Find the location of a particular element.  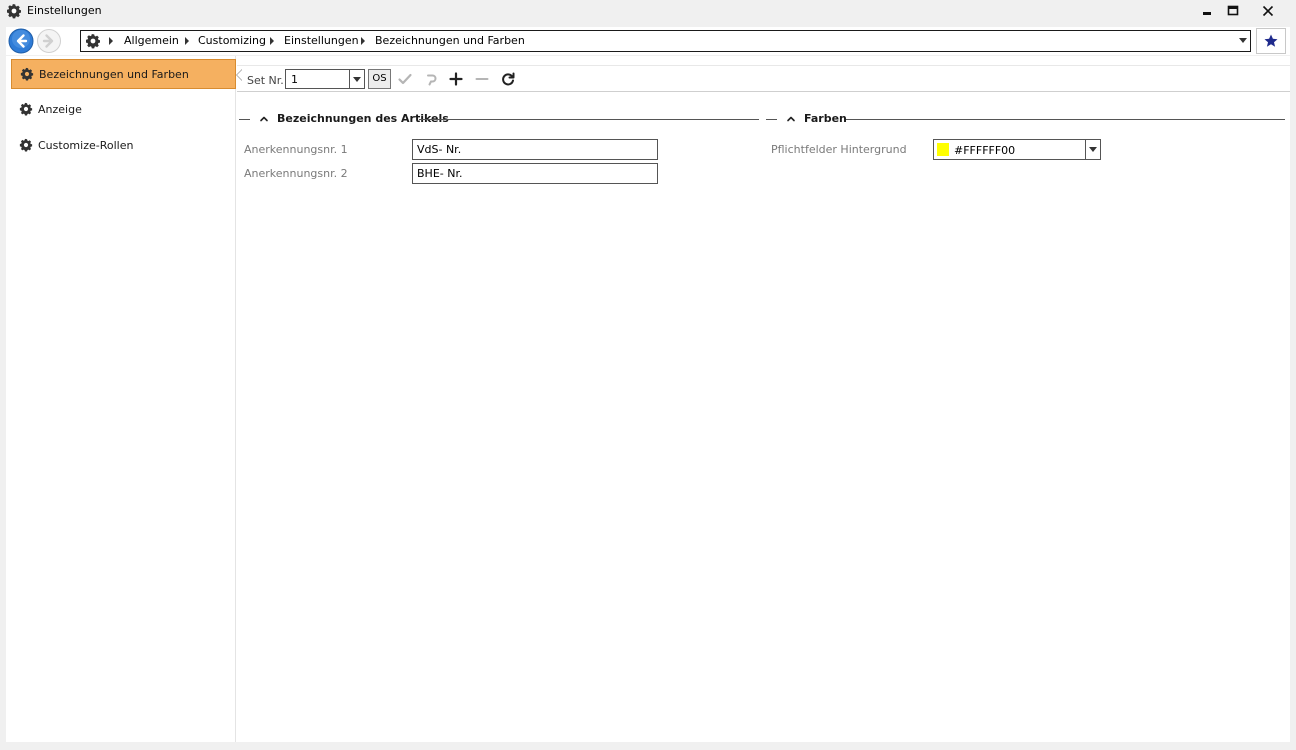

maximize-button is located at coordinates (1233, 11).